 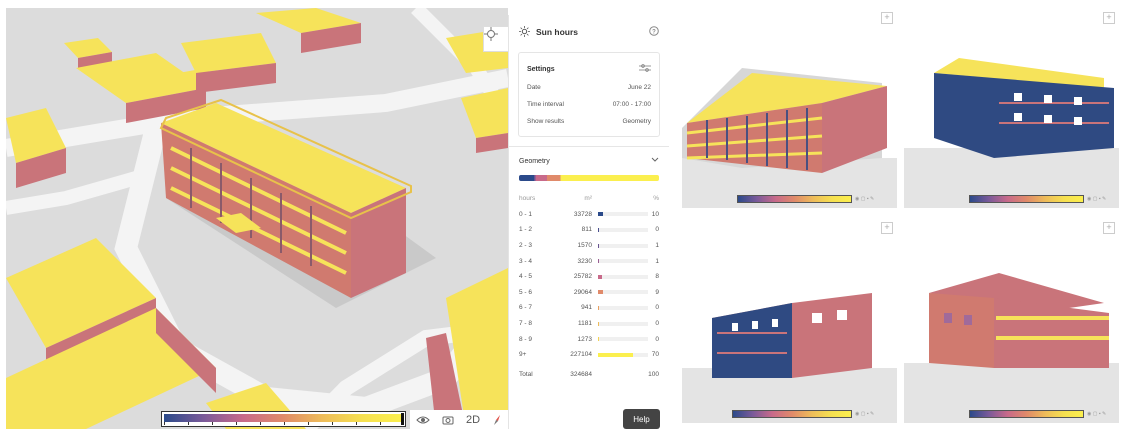 What do you see at coordinates (473, 420) in the screenshot?
I see `view-2d-toggle: 2D` at bounding box center [473, 420].